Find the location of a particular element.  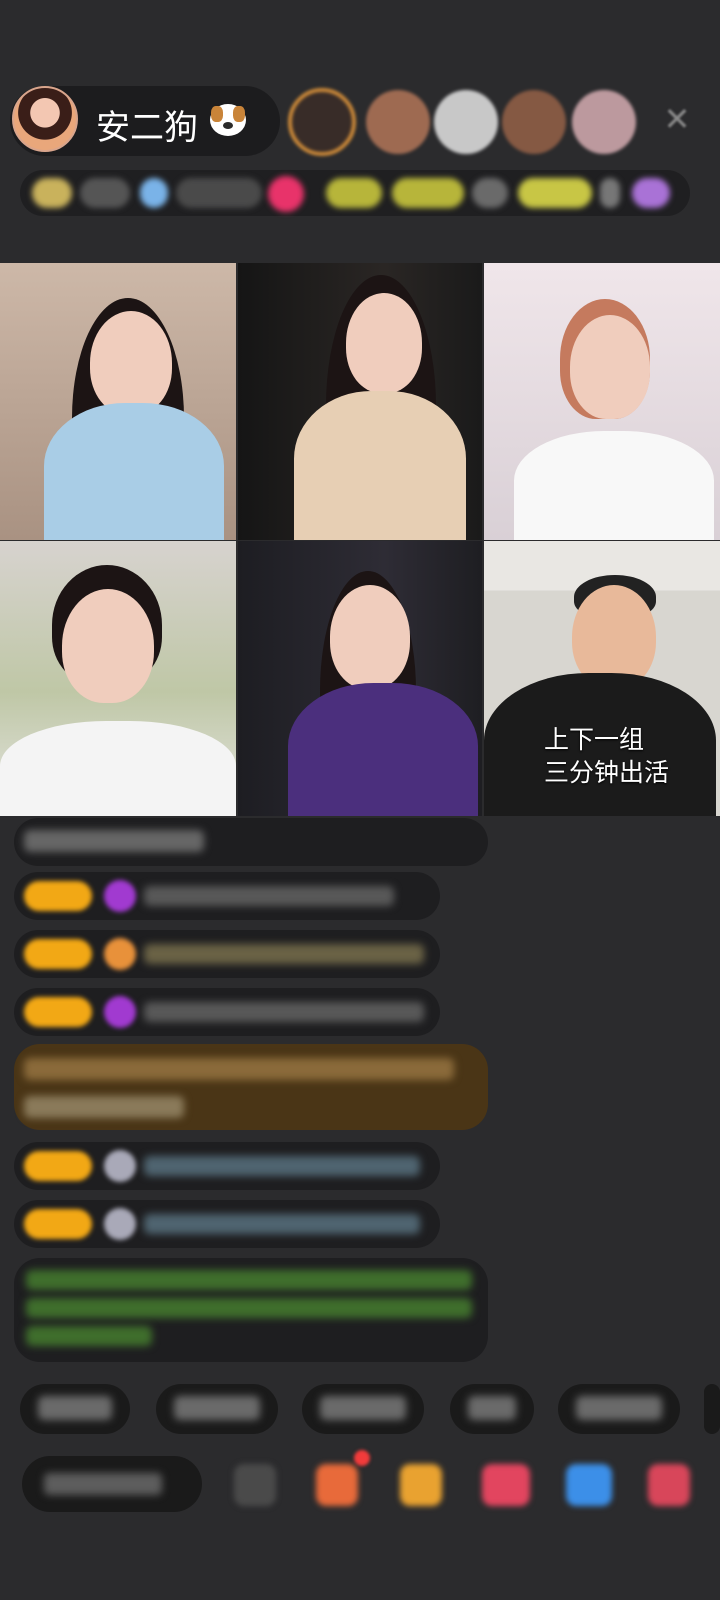

more-apps-icon is located at coordinates (669, 1485).